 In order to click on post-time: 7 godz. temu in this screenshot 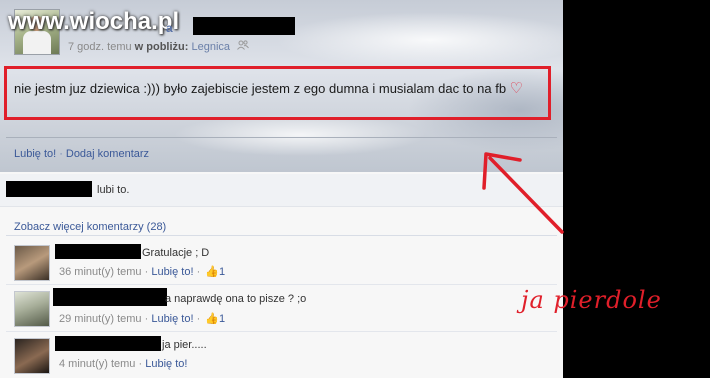, I will do `click(100, 47)`.